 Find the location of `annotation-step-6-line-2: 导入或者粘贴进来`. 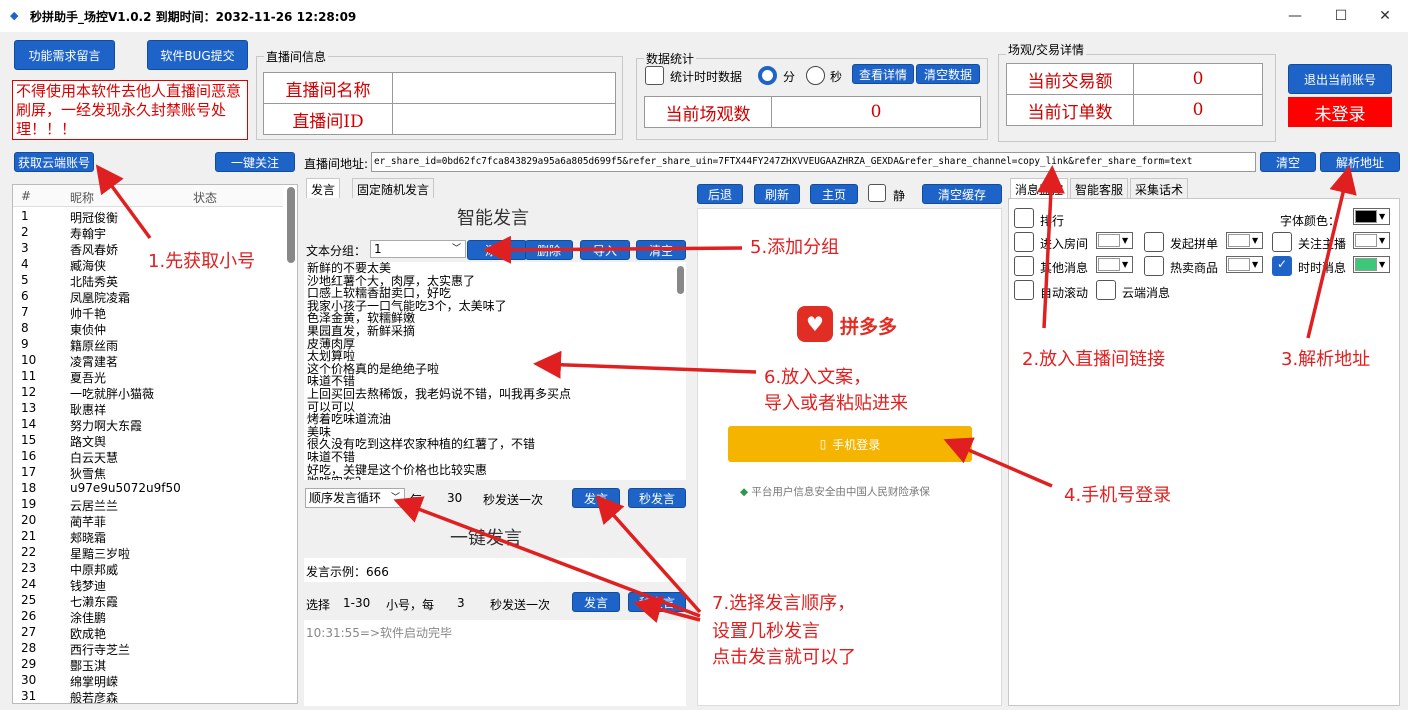

annotation-step-6-line-2: 导入或者粘贴进来 is located at coordinates (836, 403).